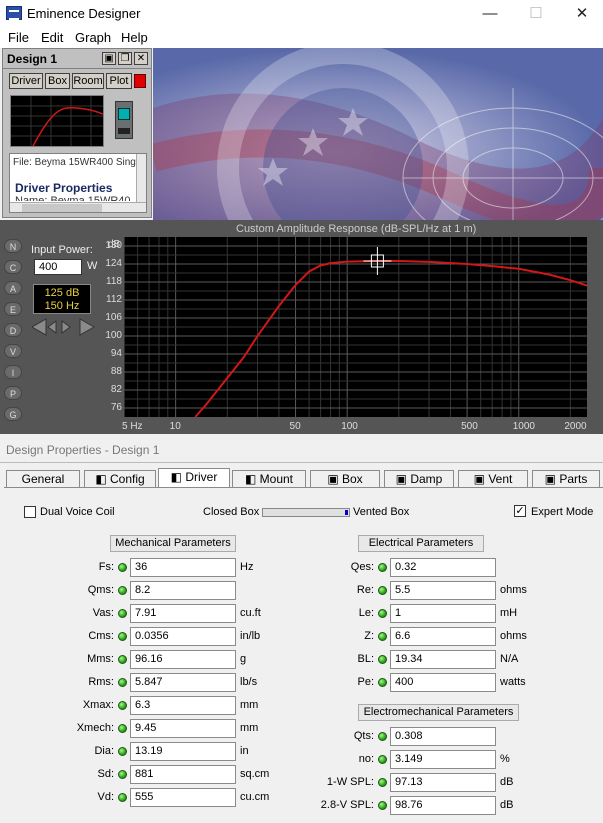  I want to click on electromechanical-param-unit: %, so click(505, 759).